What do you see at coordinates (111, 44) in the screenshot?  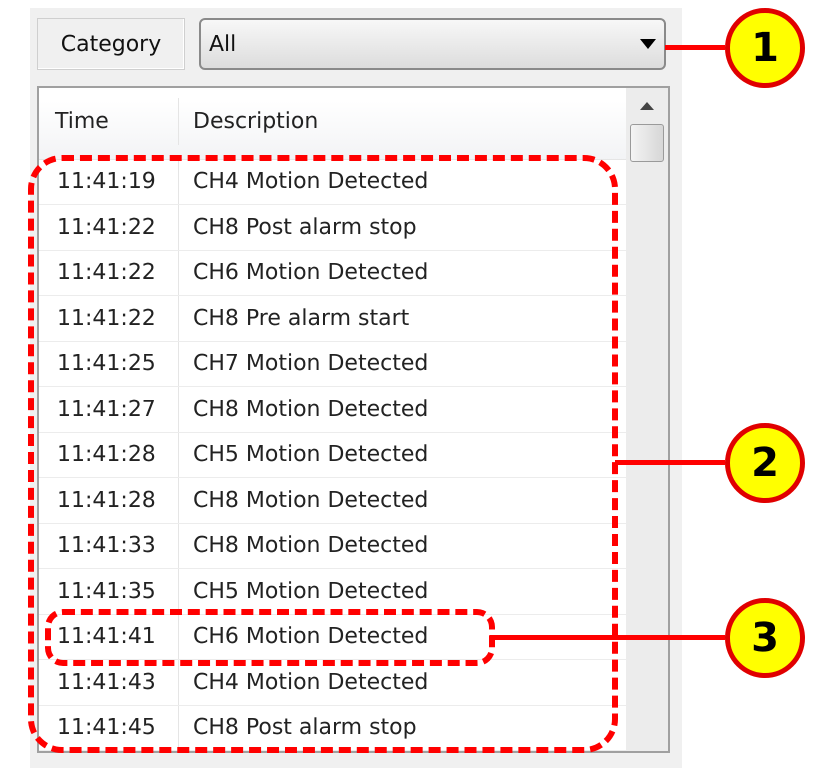 I see `category-label: Category` at bounding box center [111, 44].